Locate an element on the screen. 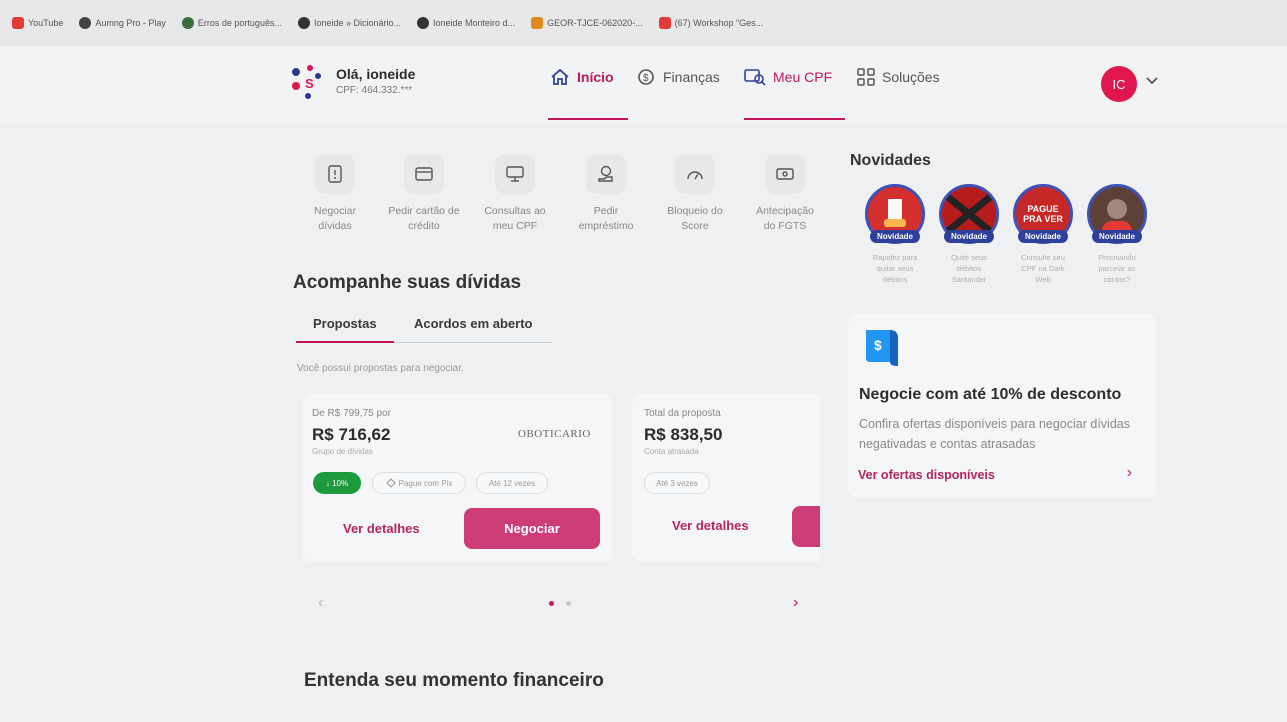  bookmark-aumng: Aumng Pro - Play is located at coordinates (122, 23).